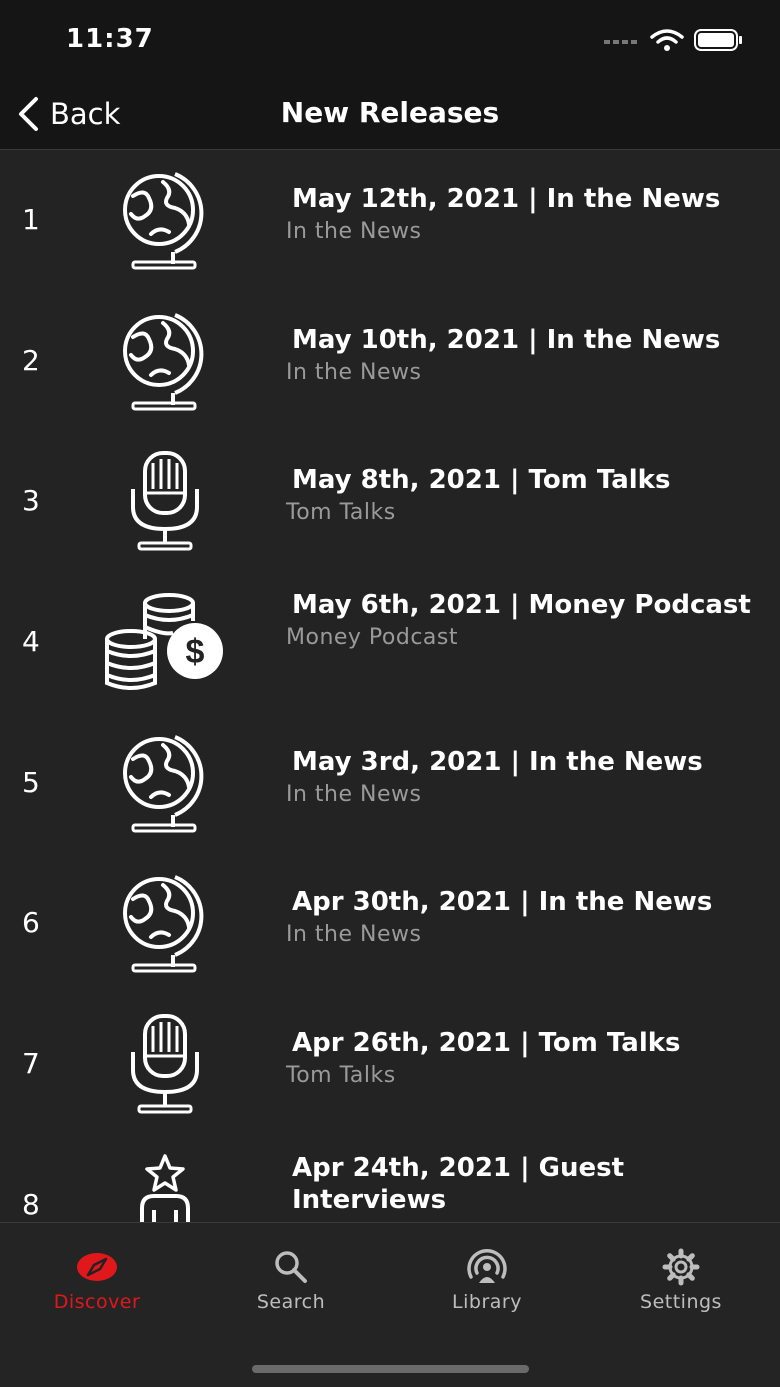  Describe the element at coordinates (31, 923) in the screenshot. I see `rank-number: 6` at that location.